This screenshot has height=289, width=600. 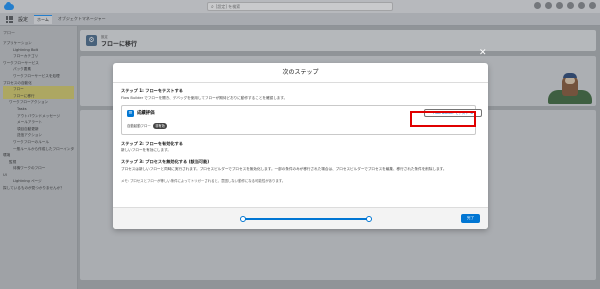 I want to click on flow-type-row: 自動起動フロー 非有効, so click(x=147, y=125).